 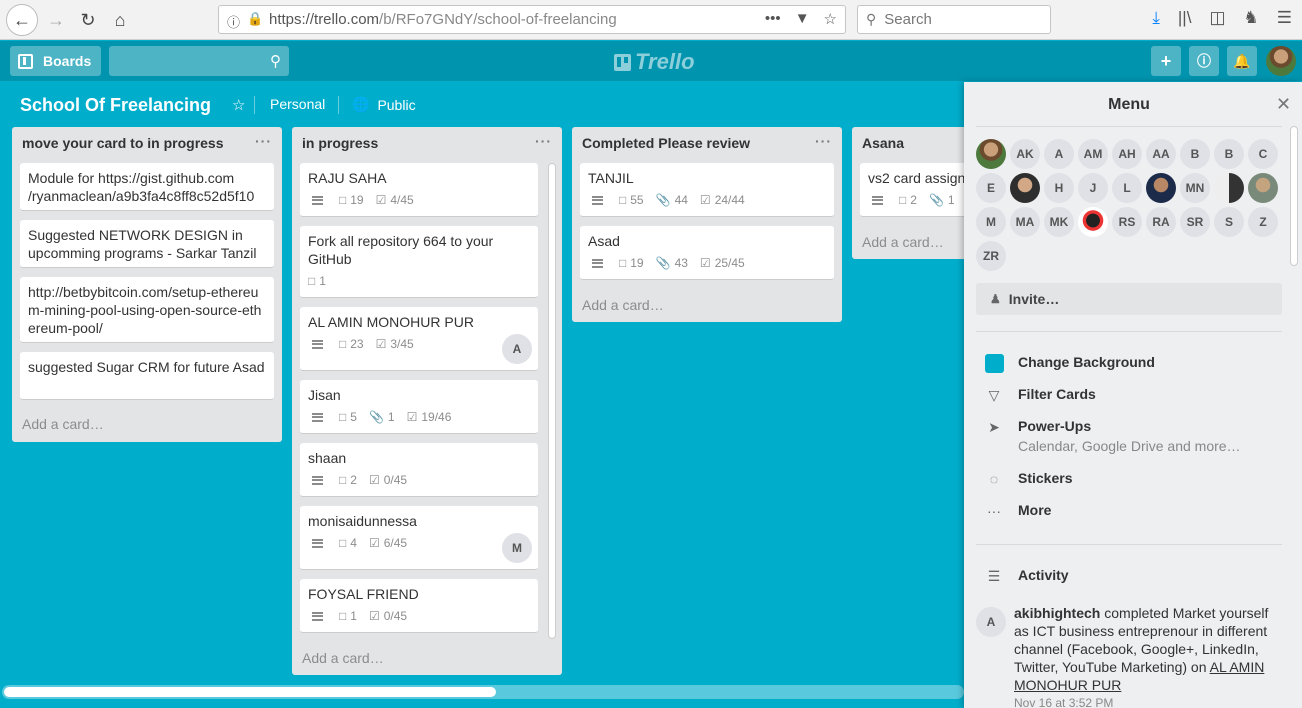 What do you see at coordinates (1059, 188) in the screenshot?
I see `member-avatar: H` at bounding box center [1059, 188].